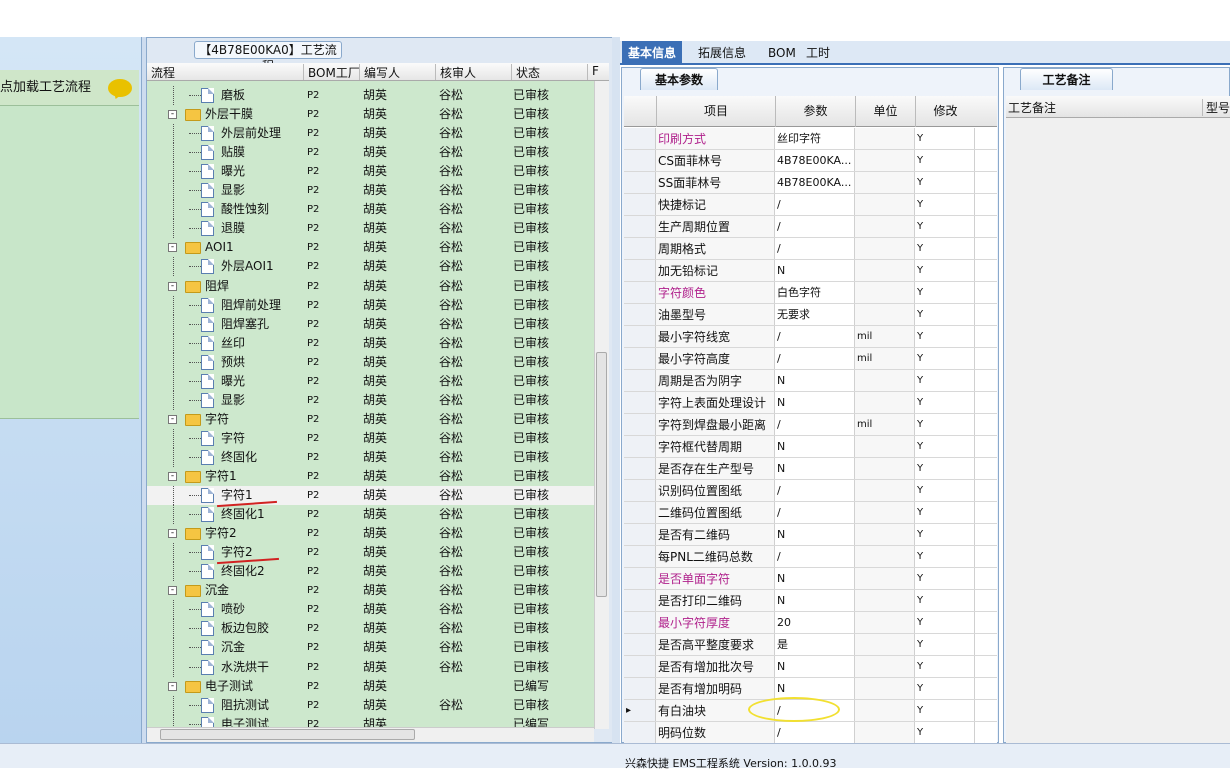  I want to click on flow-column-header: 核审人, so click(455, 72).